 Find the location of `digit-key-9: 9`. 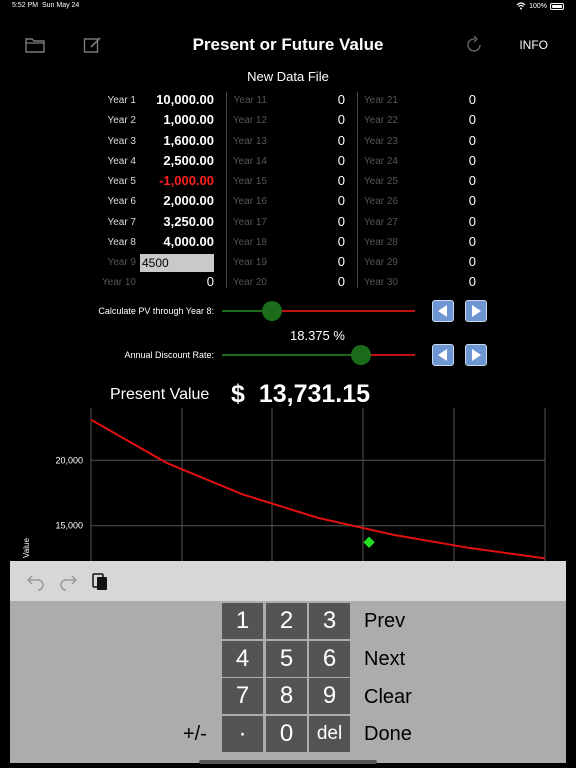

digit-key-9: 9 is located at coordinates (329, 696).